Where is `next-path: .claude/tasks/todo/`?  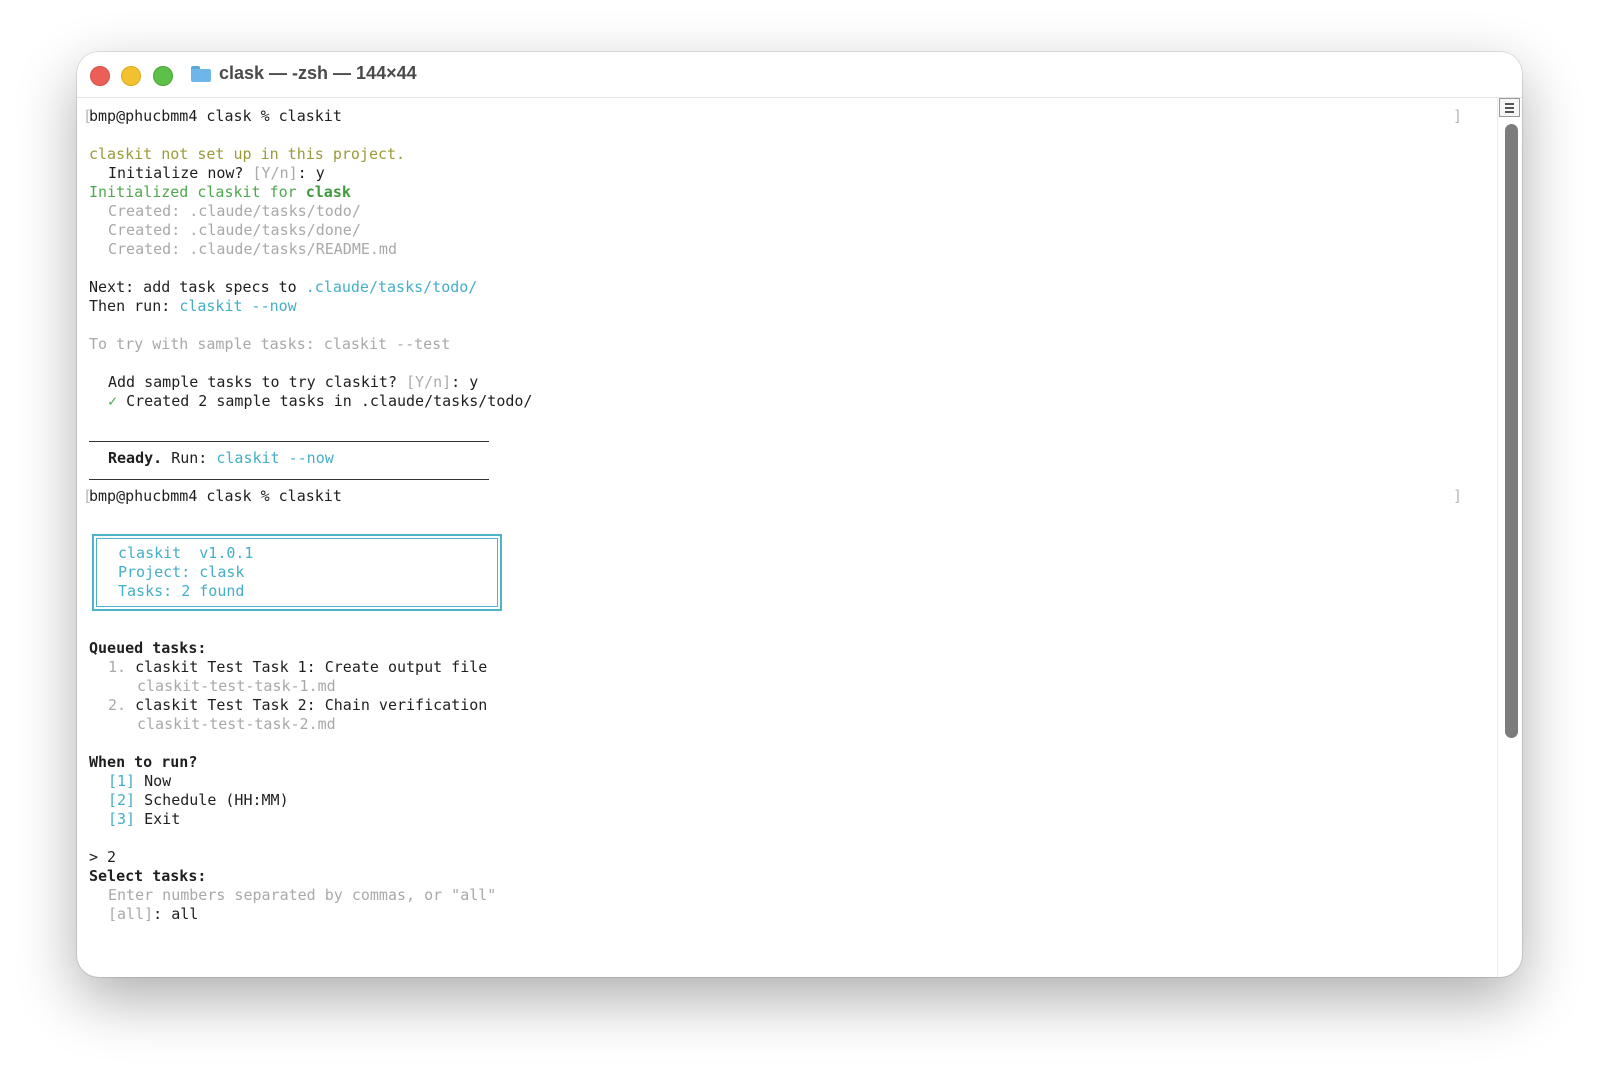 next-path: .claude/tasks/todo/ is located at coordinates (391, 287).